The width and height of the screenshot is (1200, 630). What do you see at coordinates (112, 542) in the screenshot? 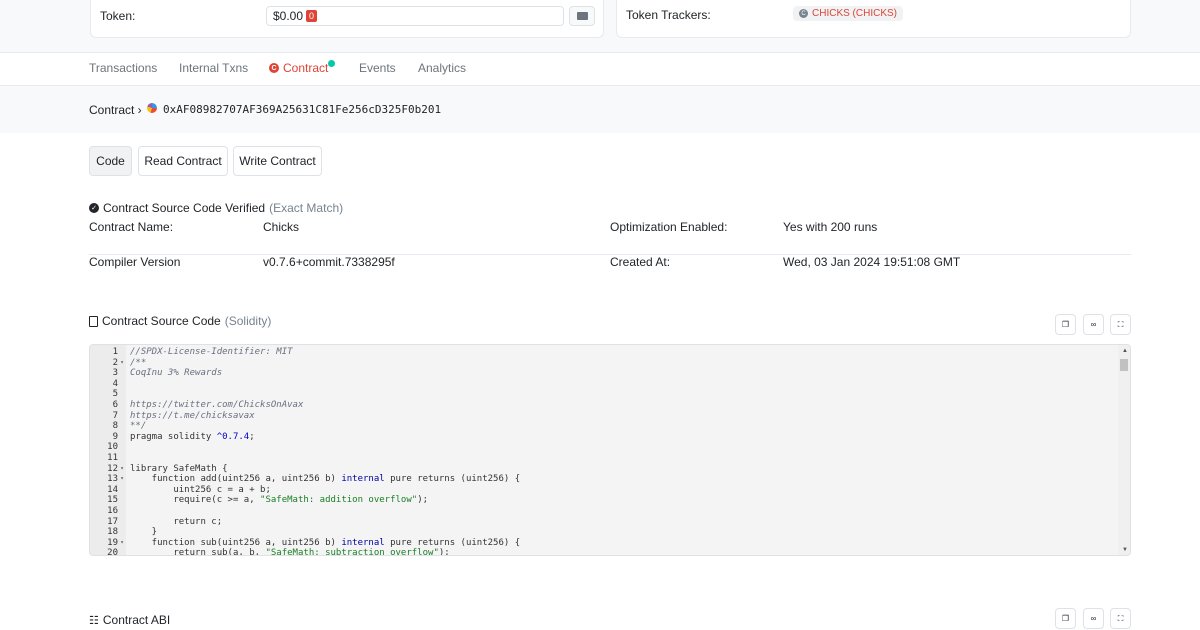
I see `line-number: 19` at bounding box center [112, 542].